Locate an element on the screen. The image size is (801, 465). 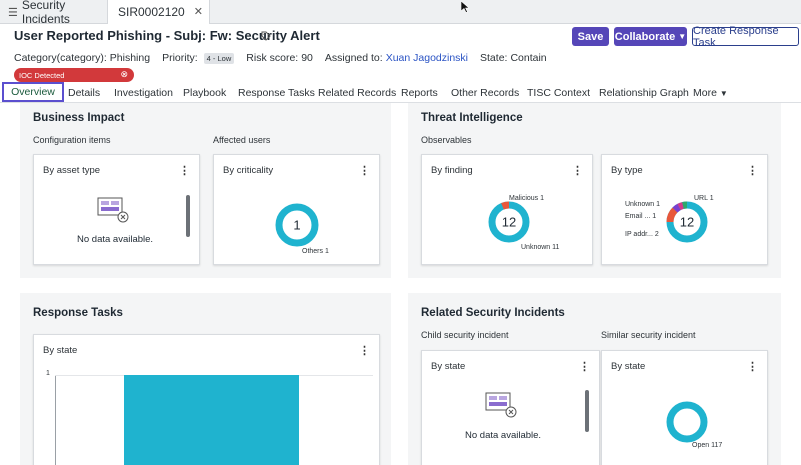
tab-security-incidents: ☰ Security Incidents is located at coordinates (53, 13).